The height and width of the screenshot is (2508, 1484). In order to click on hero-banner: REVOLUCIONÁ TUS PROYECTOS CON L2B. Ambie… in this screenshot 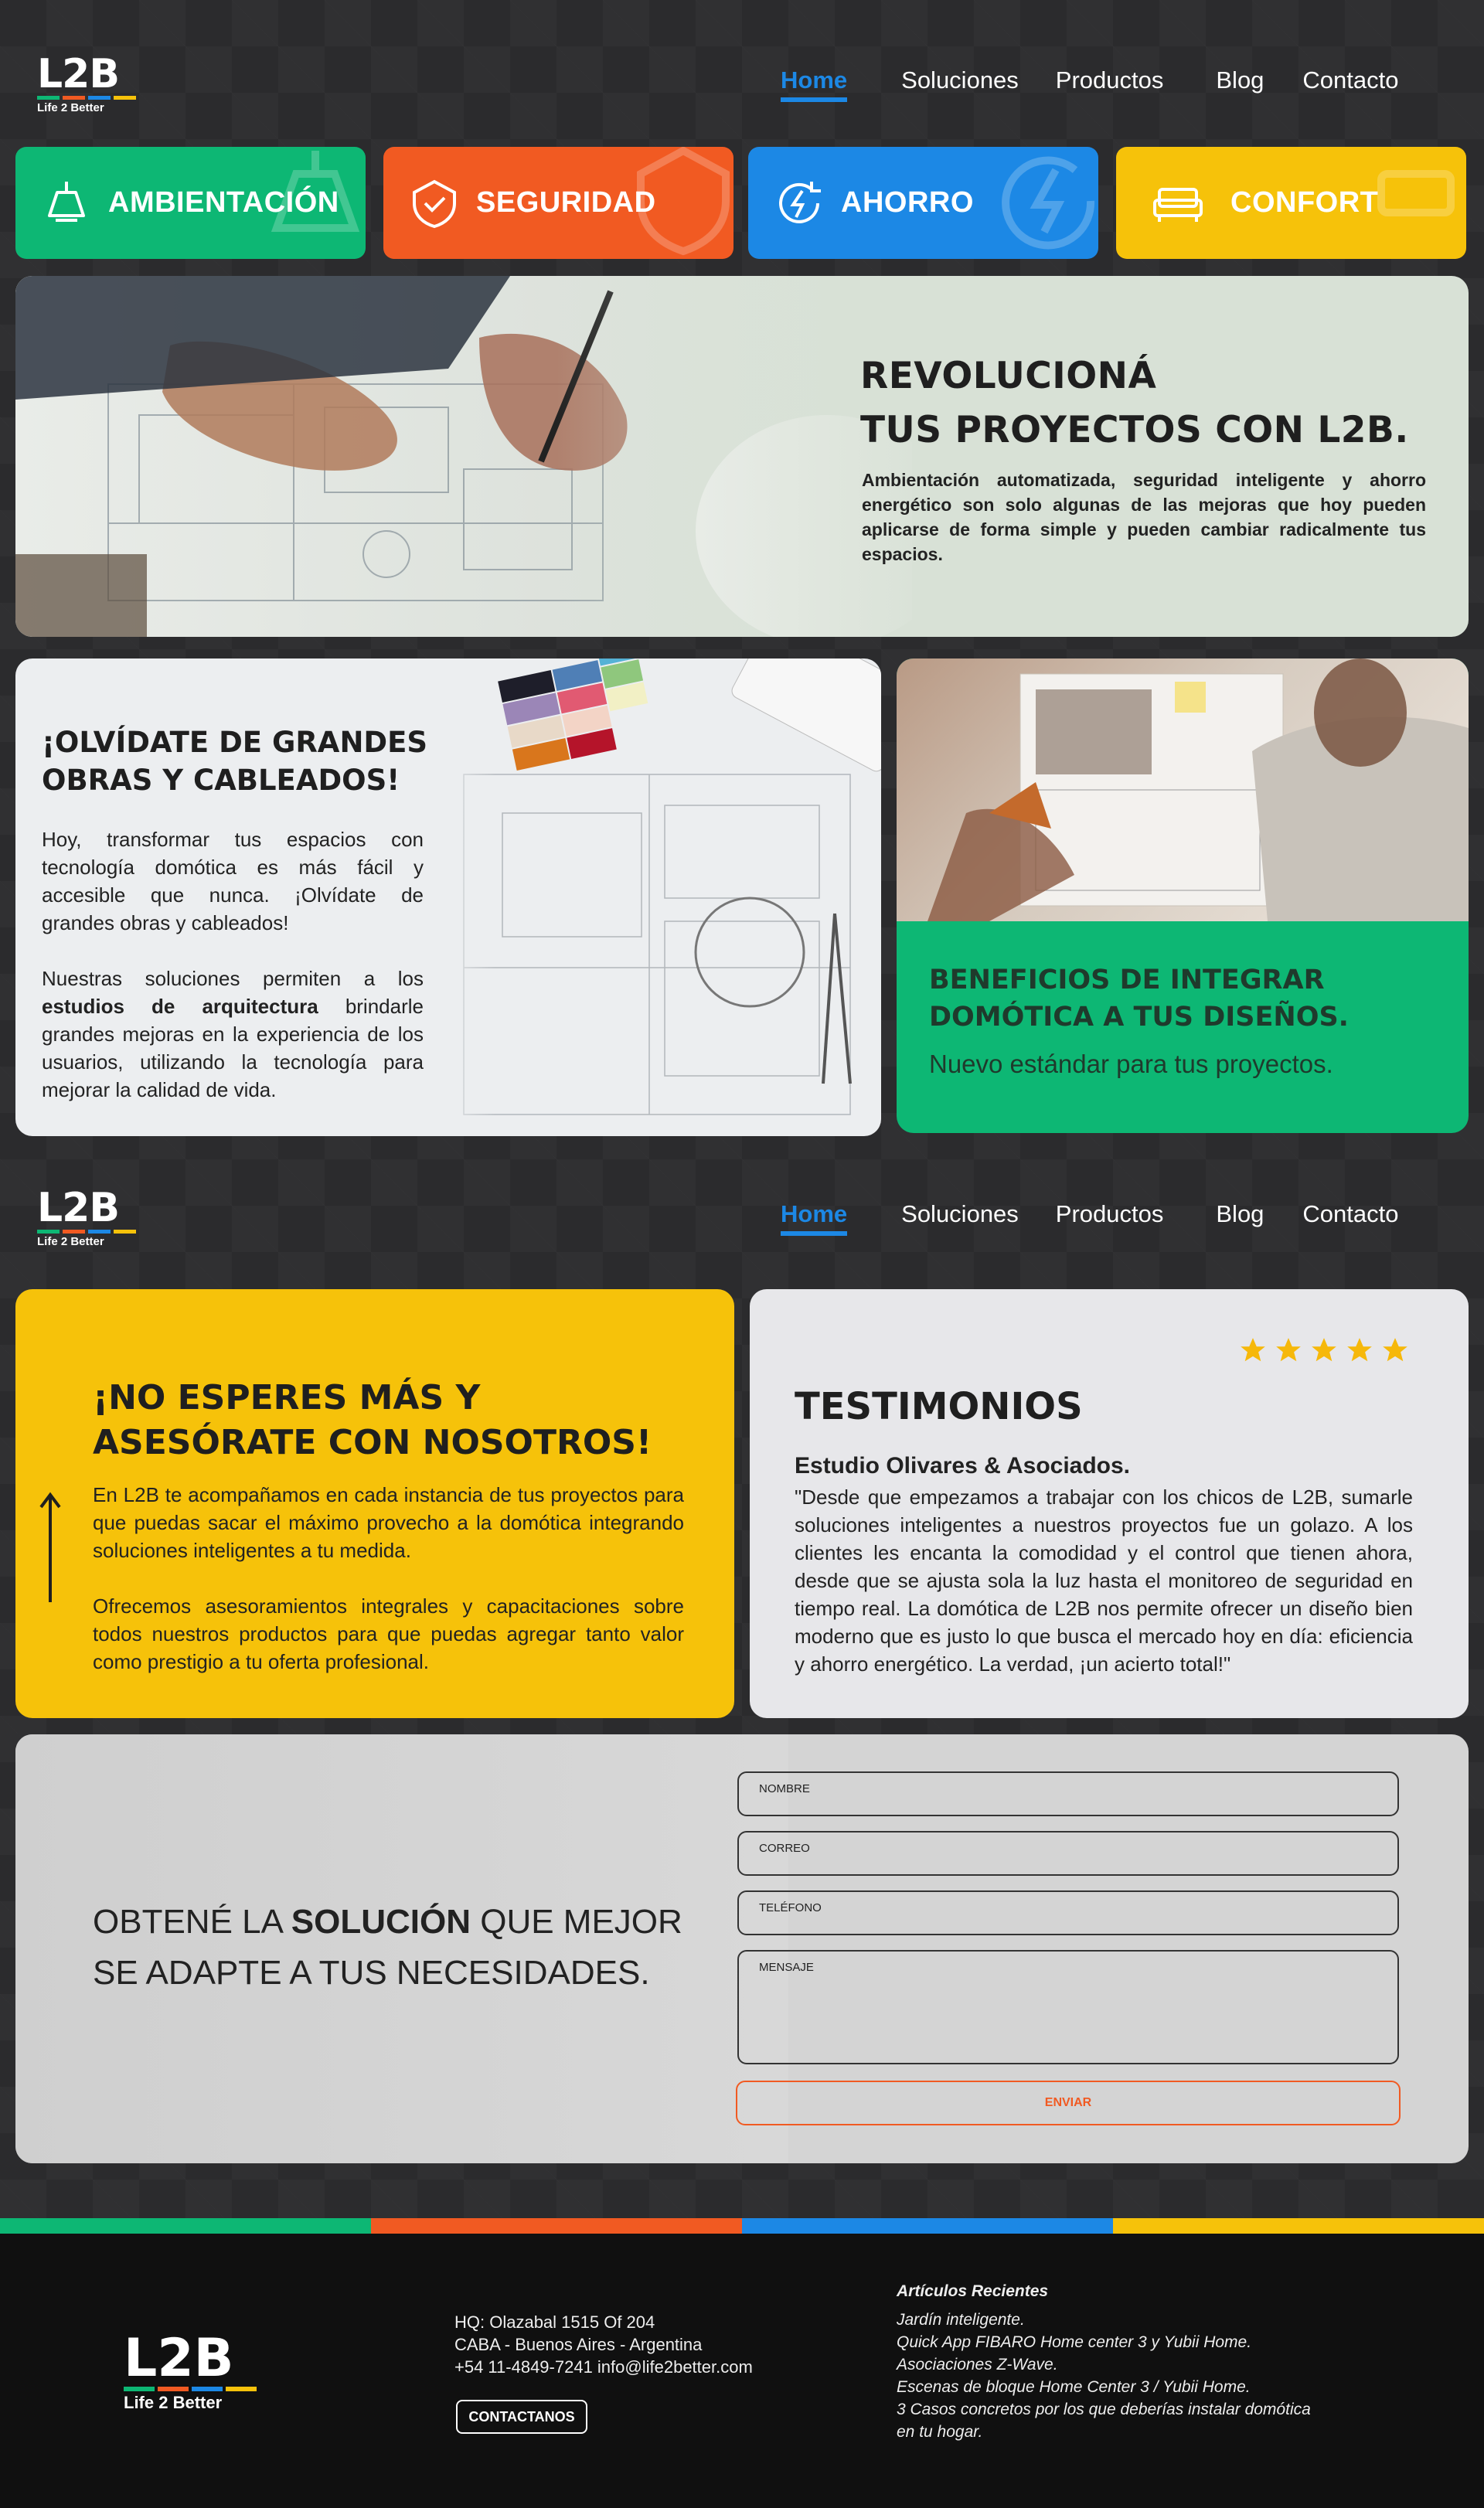, I will do `click(742, 456)`.